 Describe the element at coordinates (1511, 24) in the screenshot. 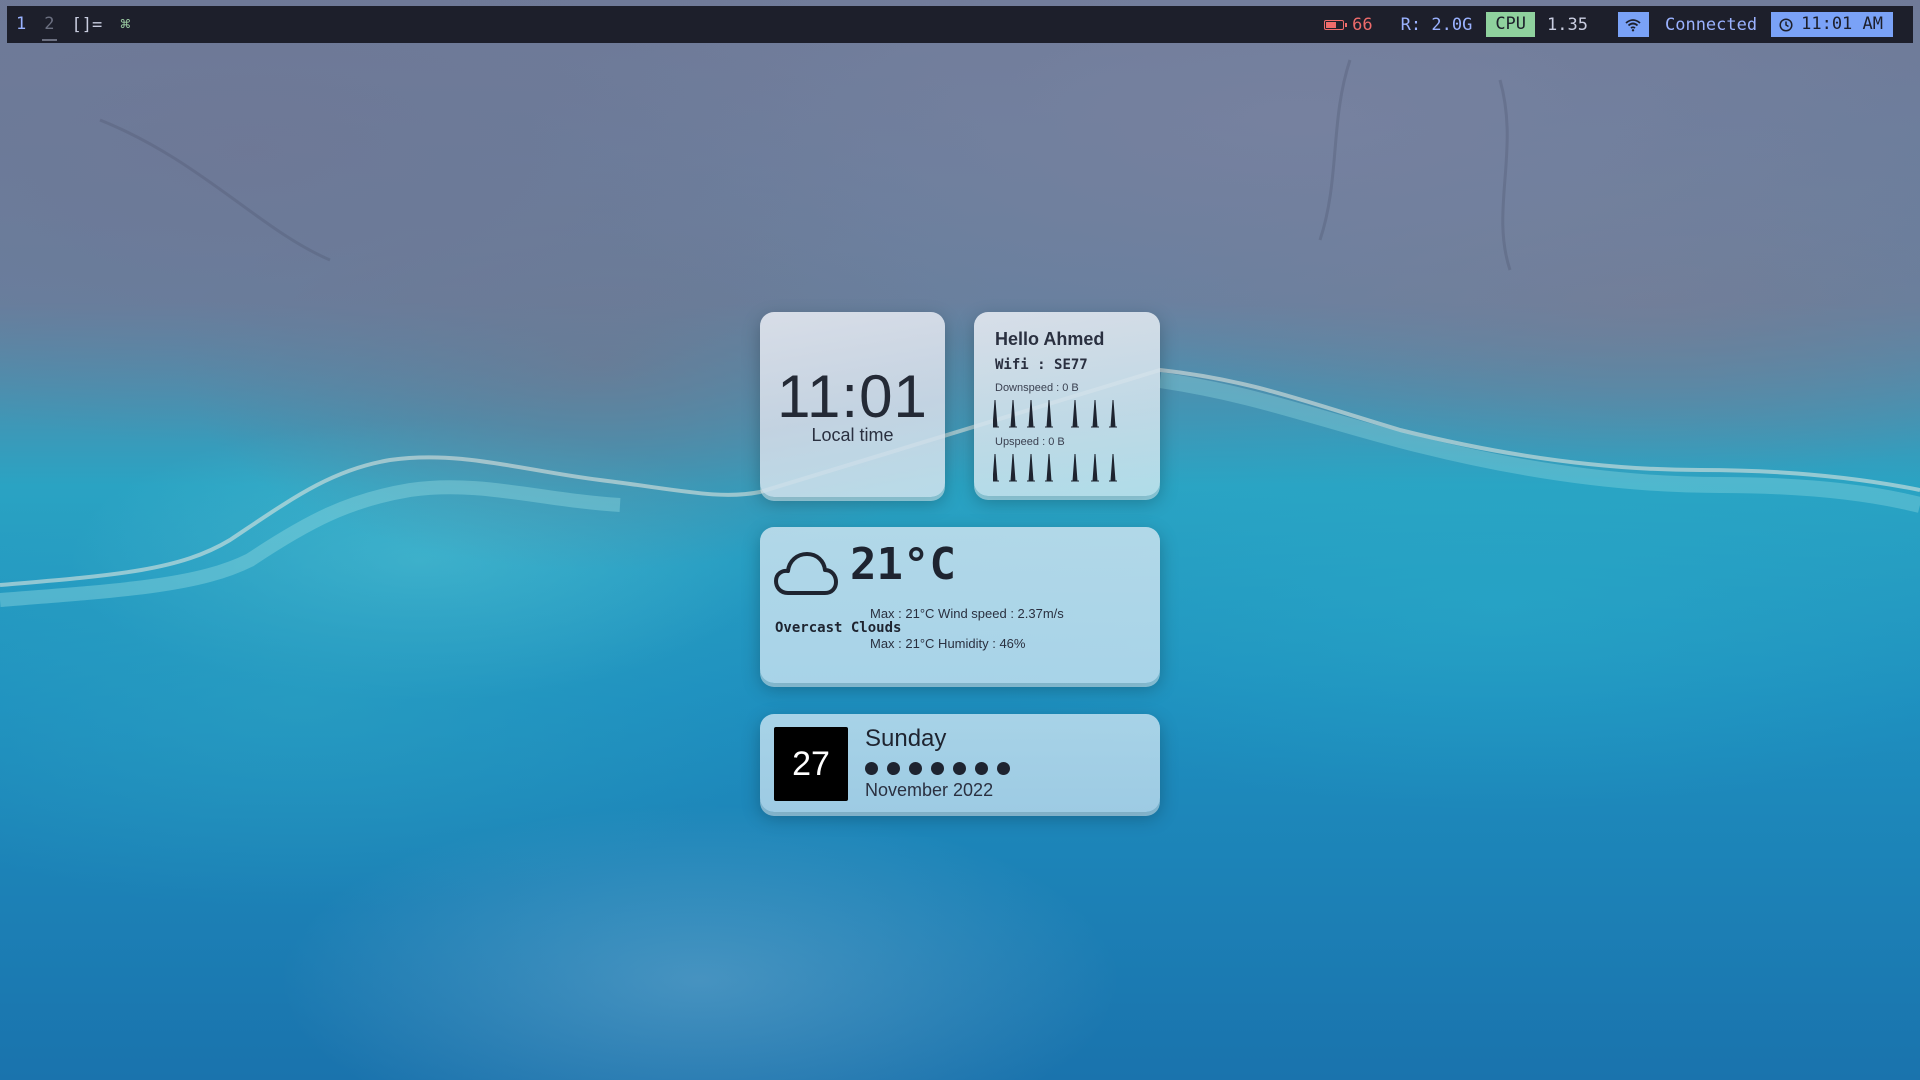

I see `cpu-label: CPU` at that location.